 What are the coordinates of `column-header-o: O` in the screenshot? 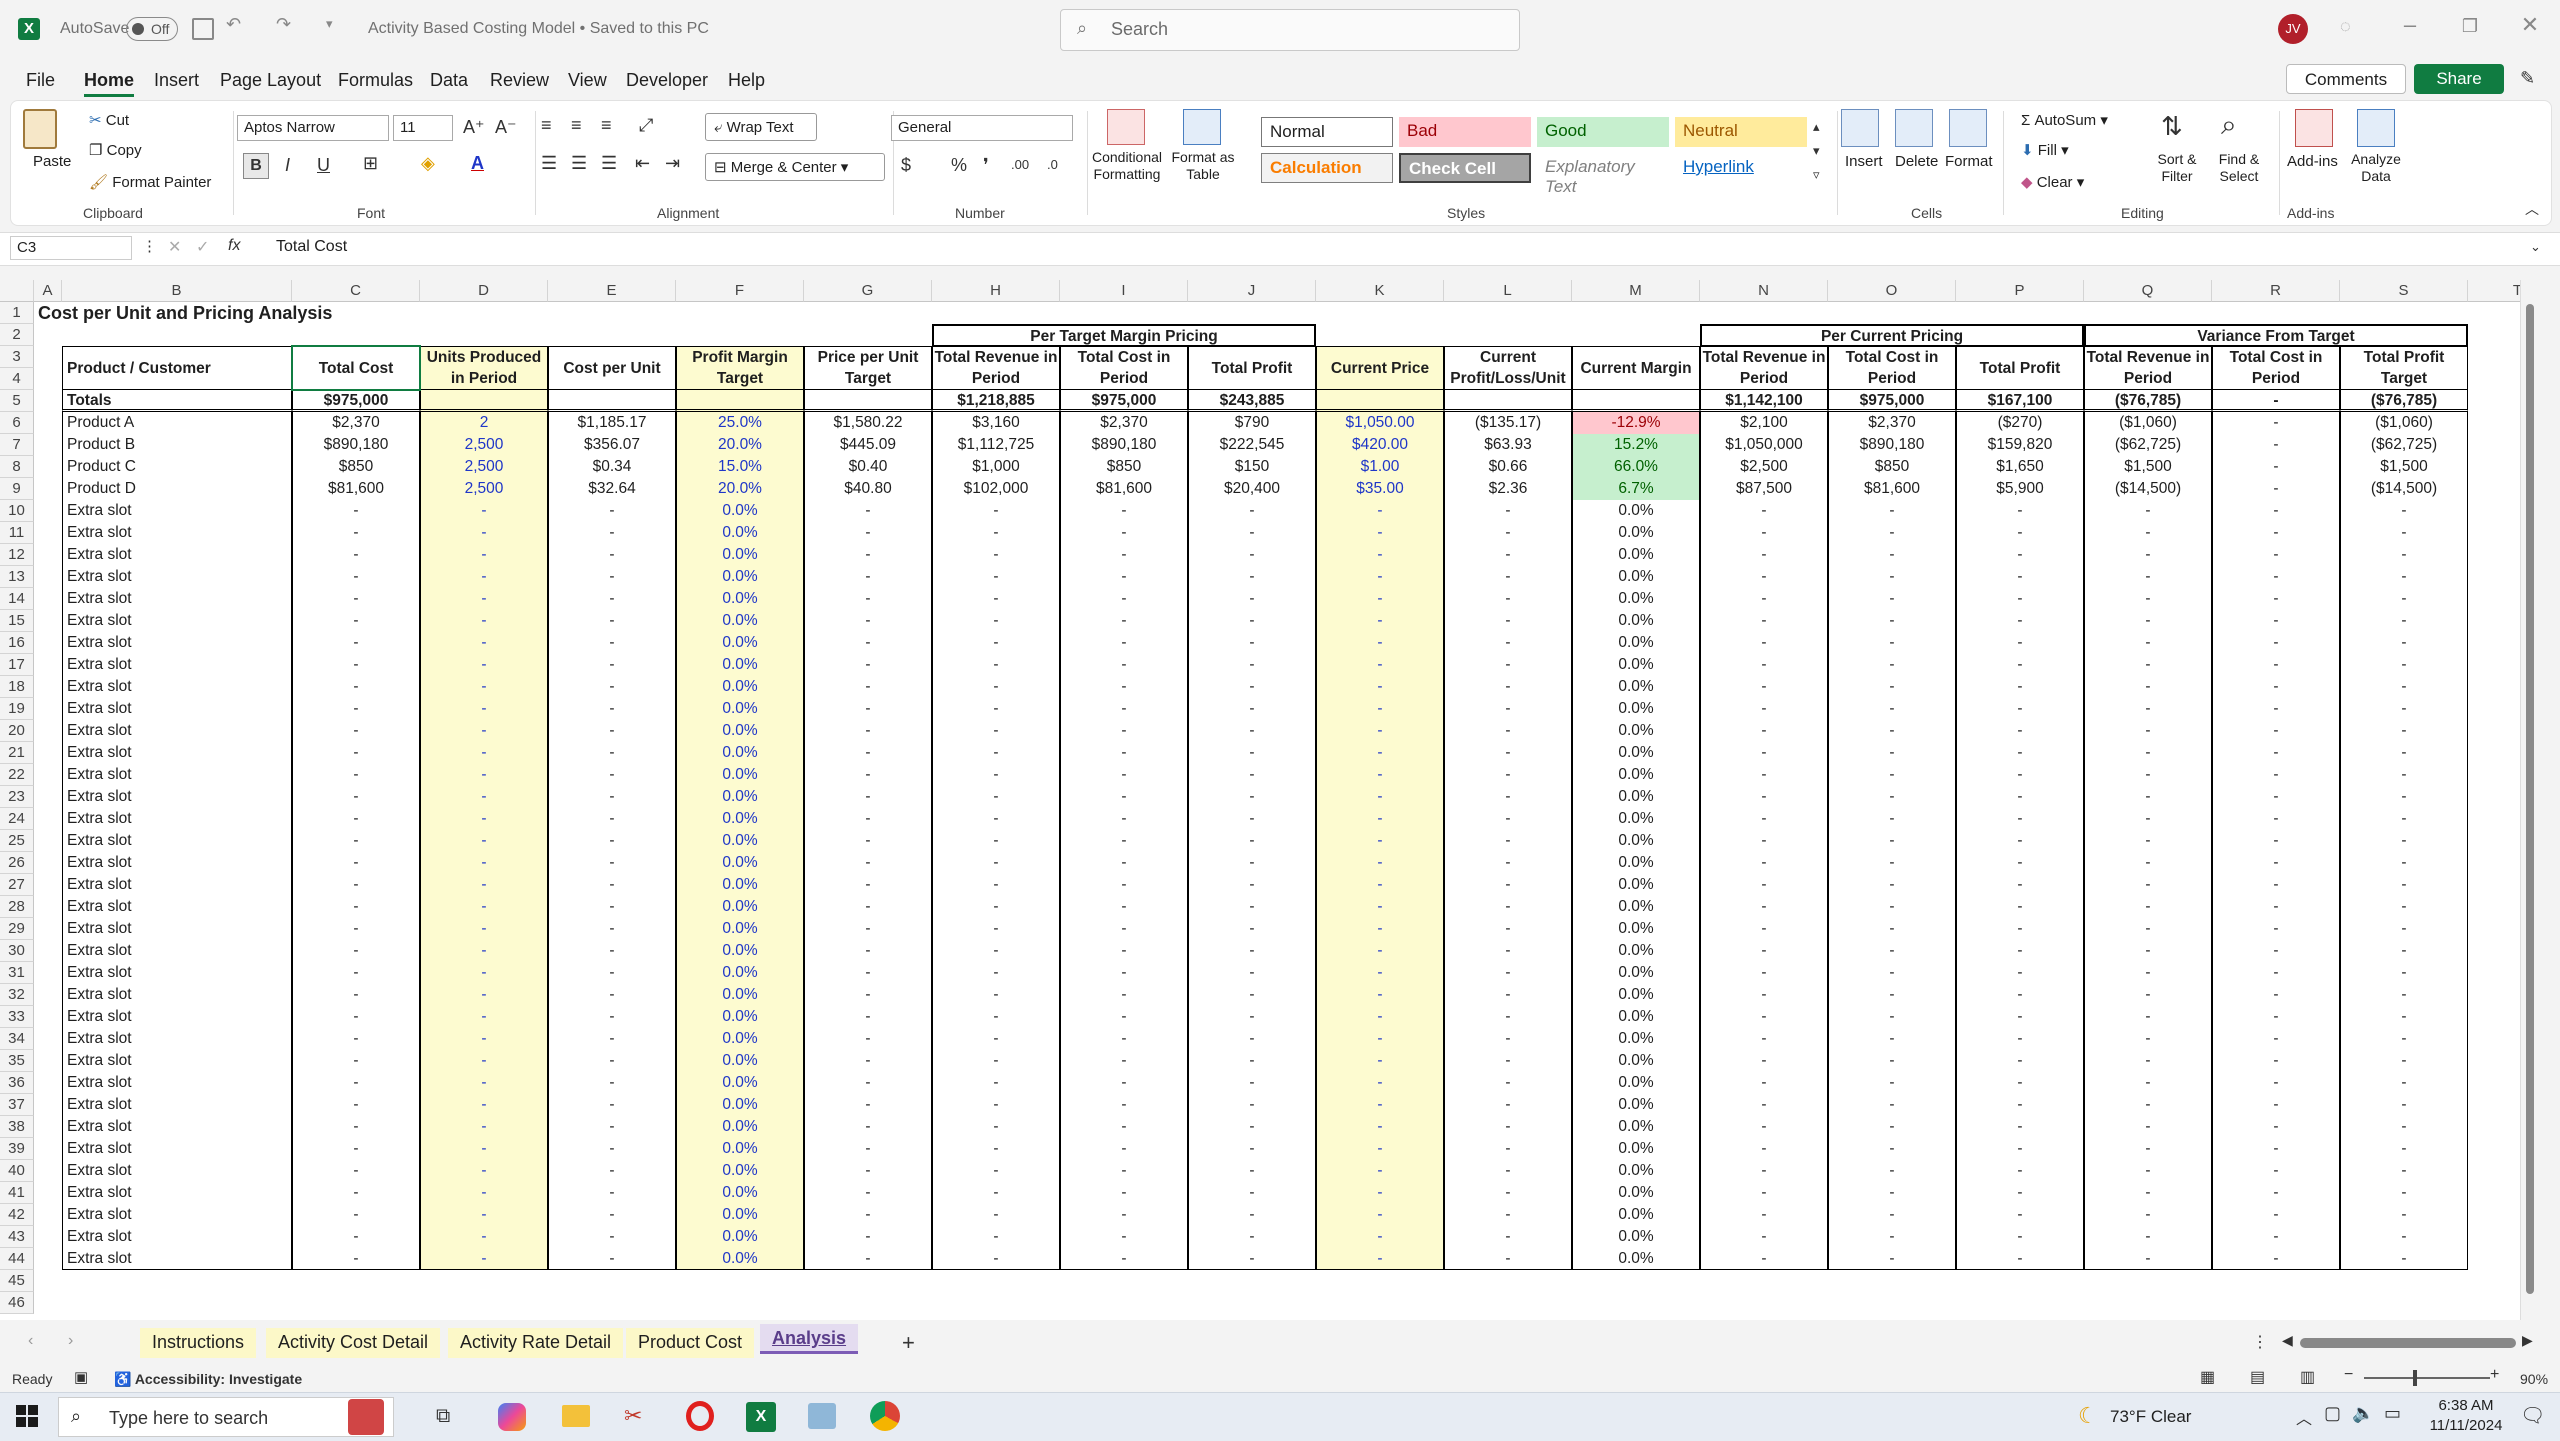 It's located at (1892, 291).